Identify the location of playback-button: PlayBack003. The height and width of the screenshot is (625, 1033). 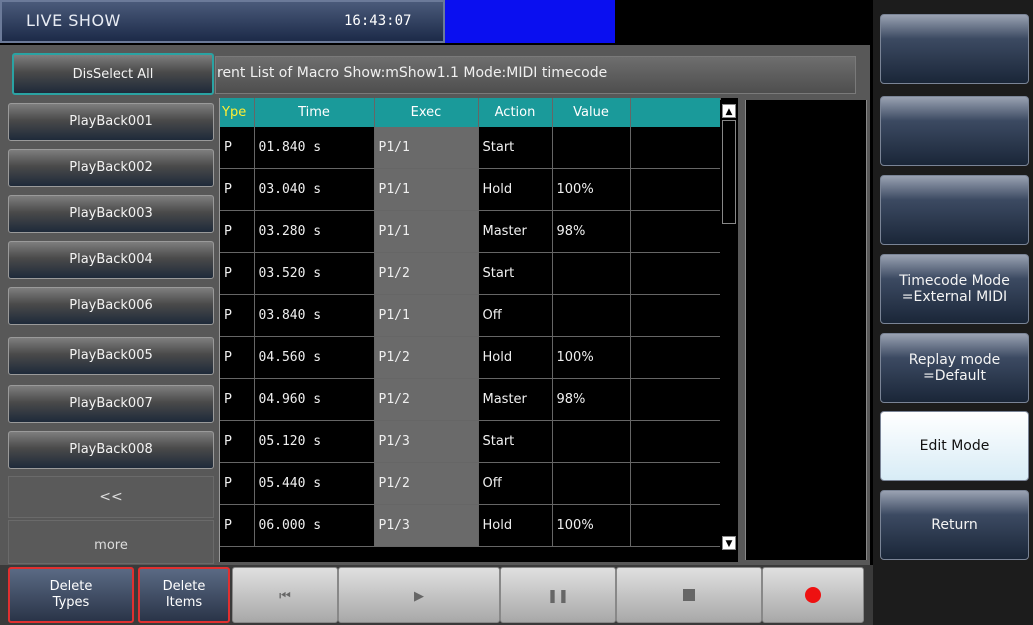
(111, 214).